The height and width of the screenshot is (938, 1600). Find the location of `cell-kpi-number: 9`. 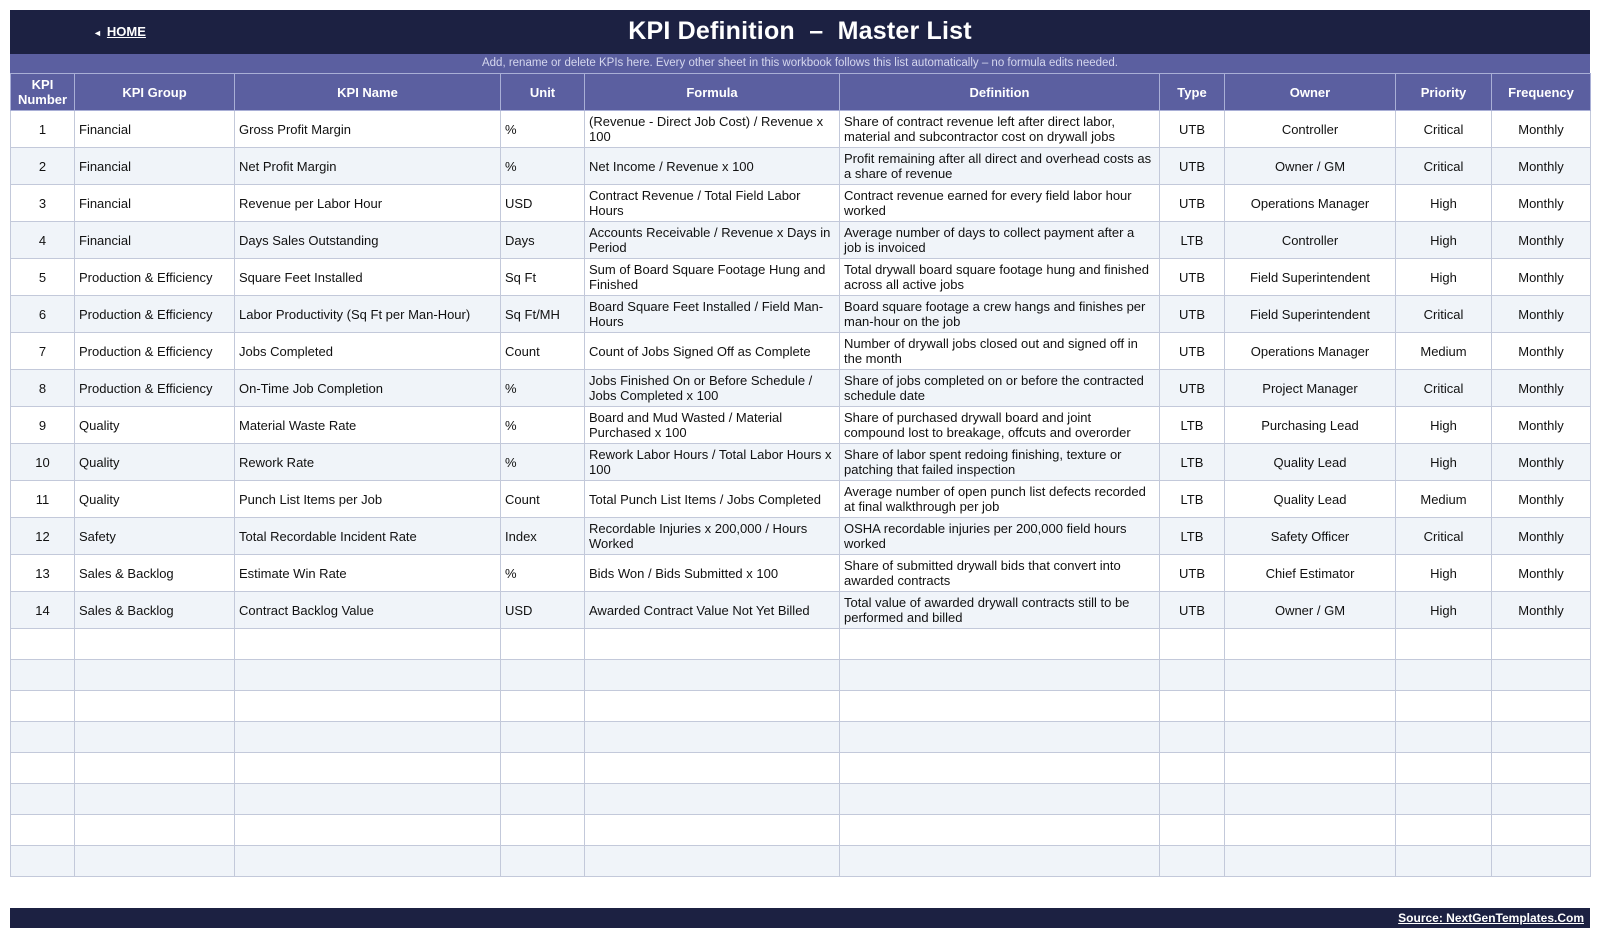

cell-kpi-number: 9 is located at coordinates (42, 425).